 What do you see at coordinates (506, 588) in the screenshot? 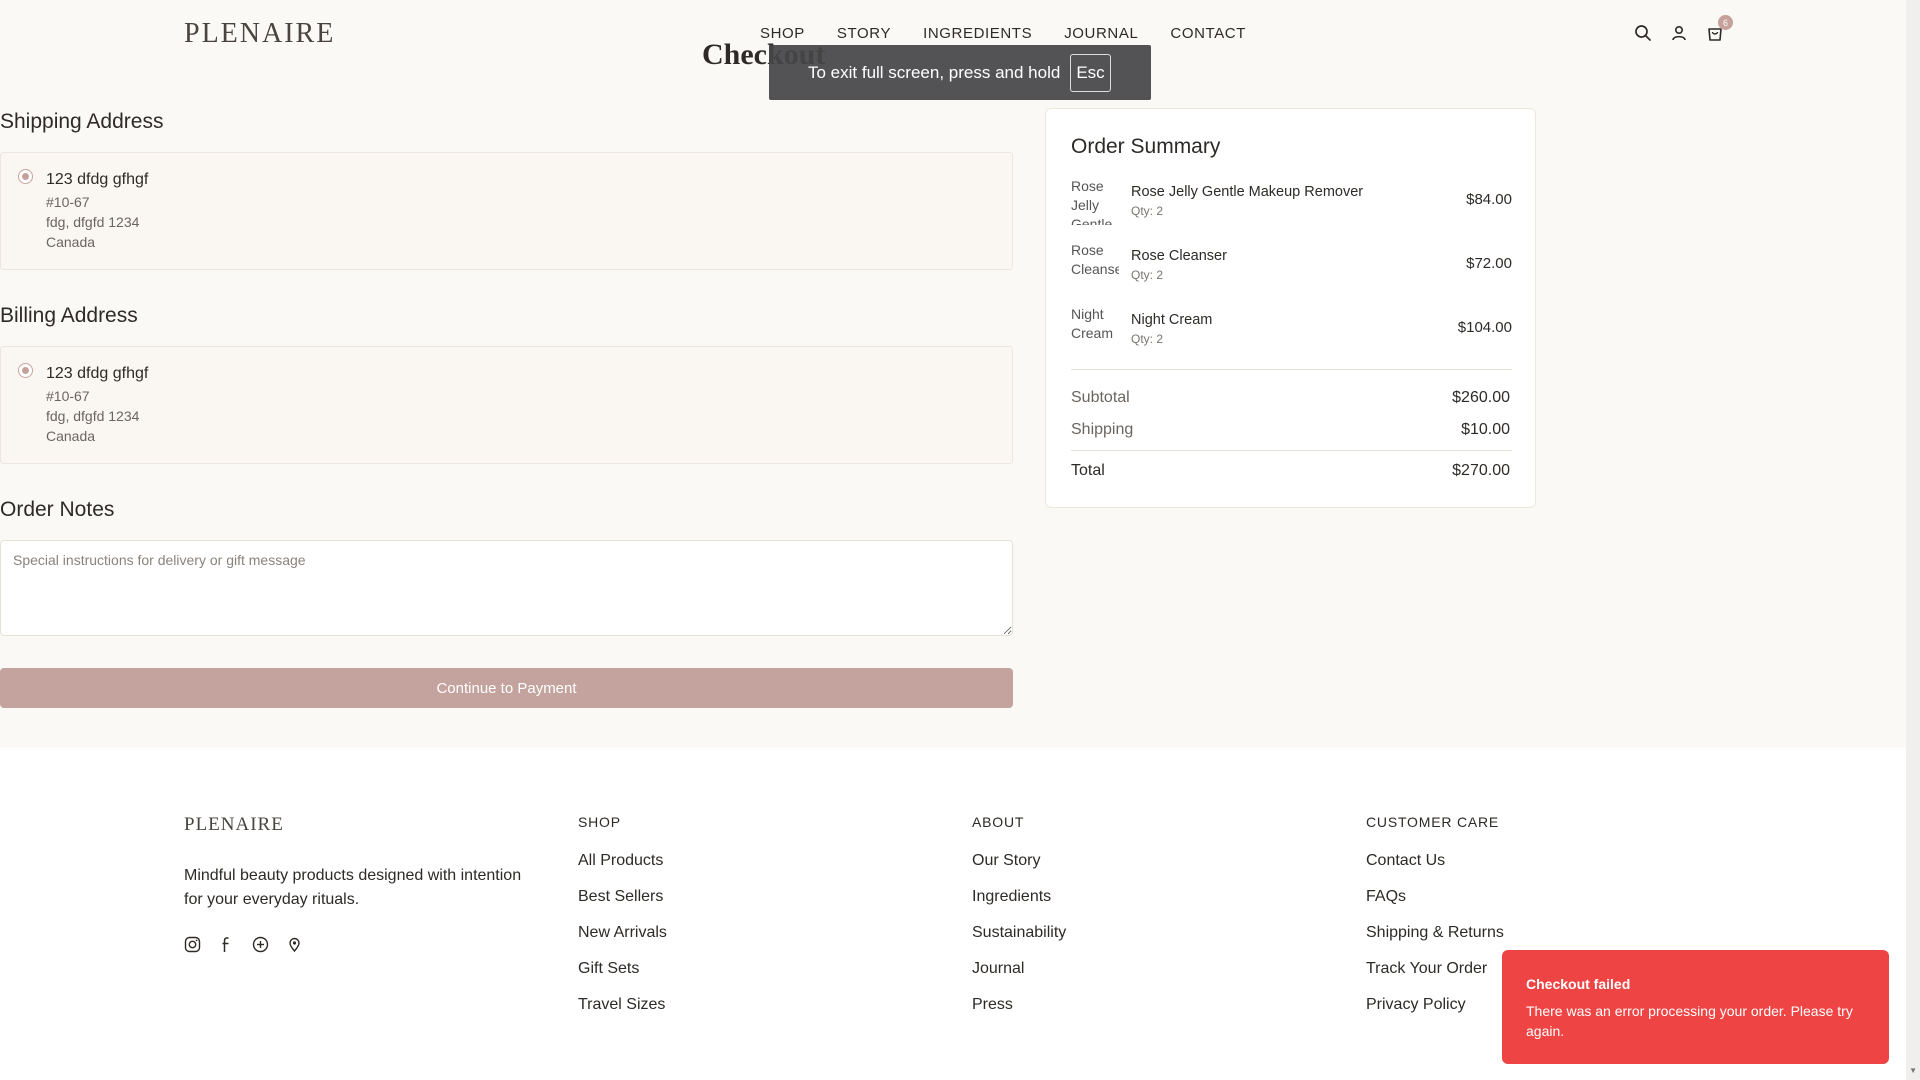
I see `order-notes-input` at bounding box center [506, 588].